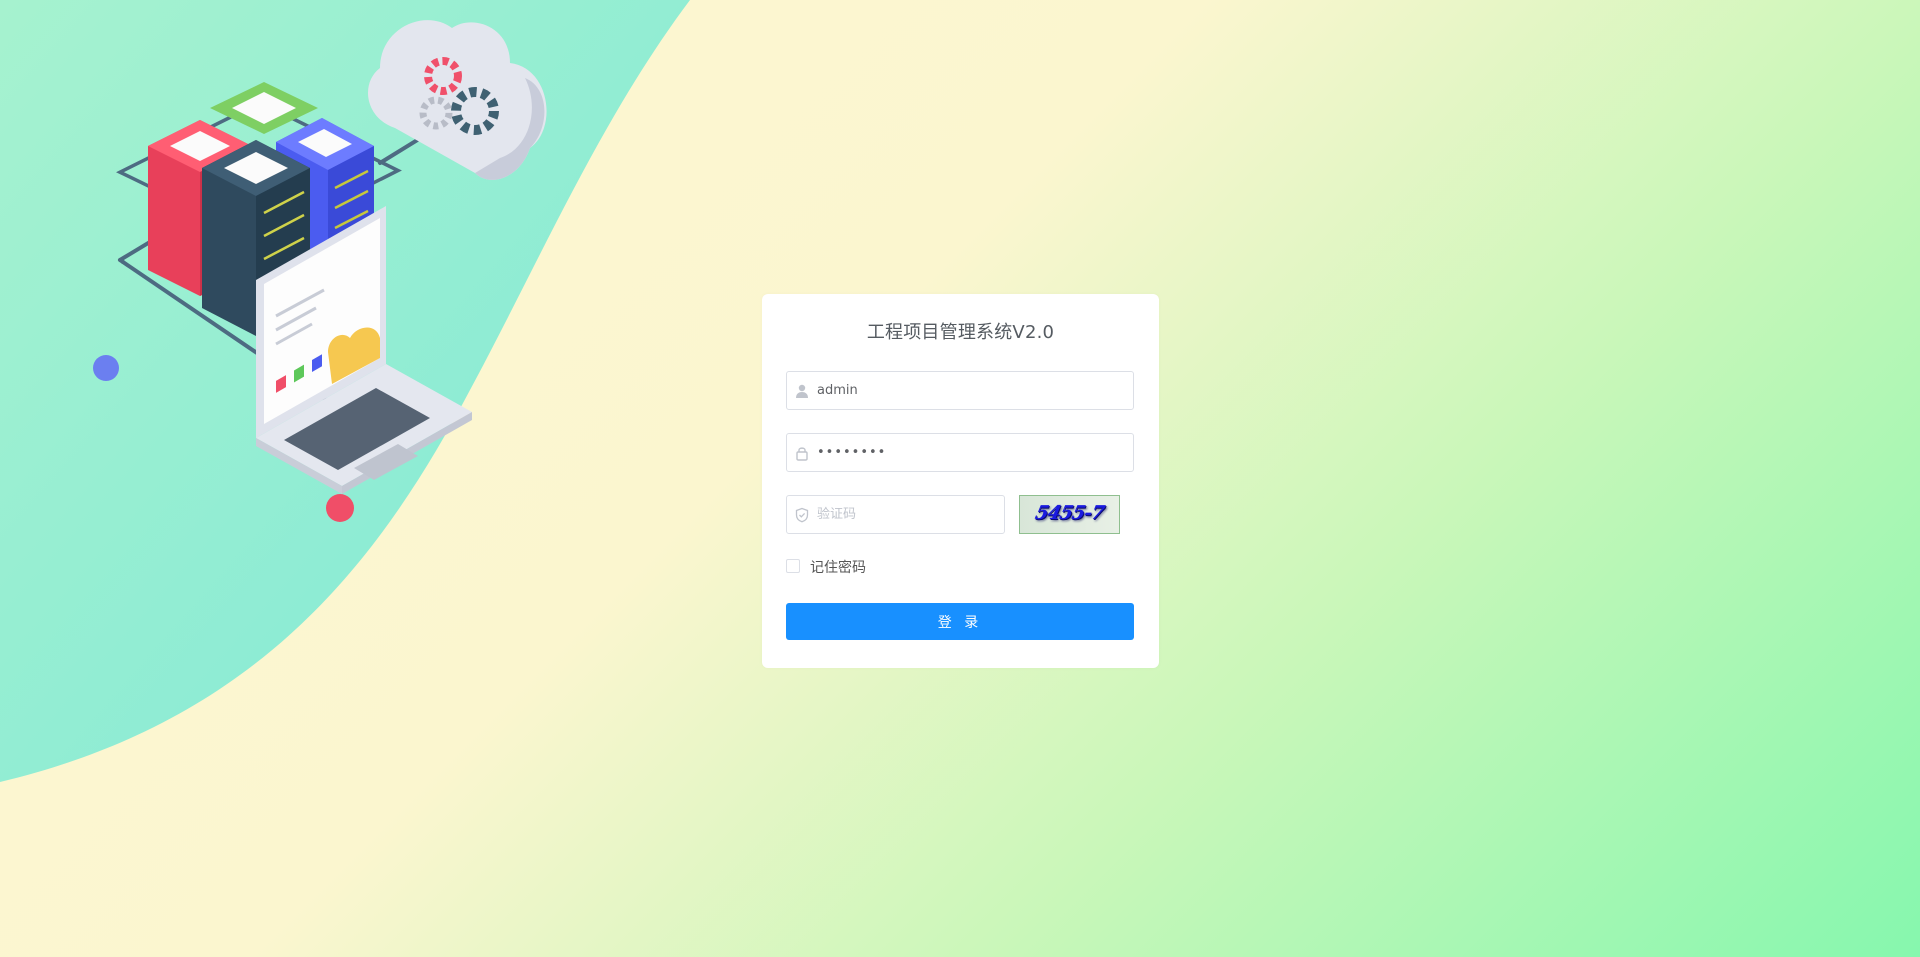 Image resolution: width=1920 pixels, height=957 pixels. I want to click on remember-password-label: 记住密码, so click(838, 568).